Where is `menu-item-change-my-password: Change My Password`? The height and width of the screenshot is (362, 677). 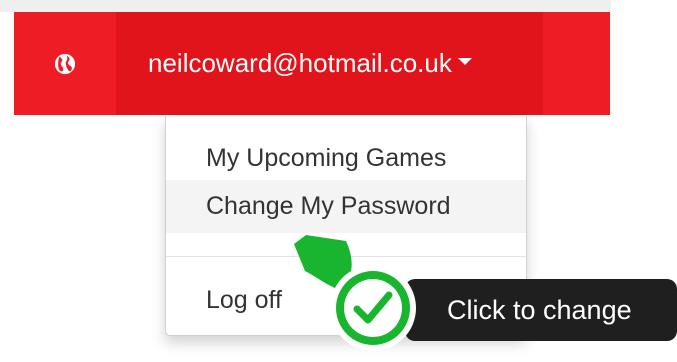
menu-item-change-my-password: Change My Password is located at coordinates (346, 206).